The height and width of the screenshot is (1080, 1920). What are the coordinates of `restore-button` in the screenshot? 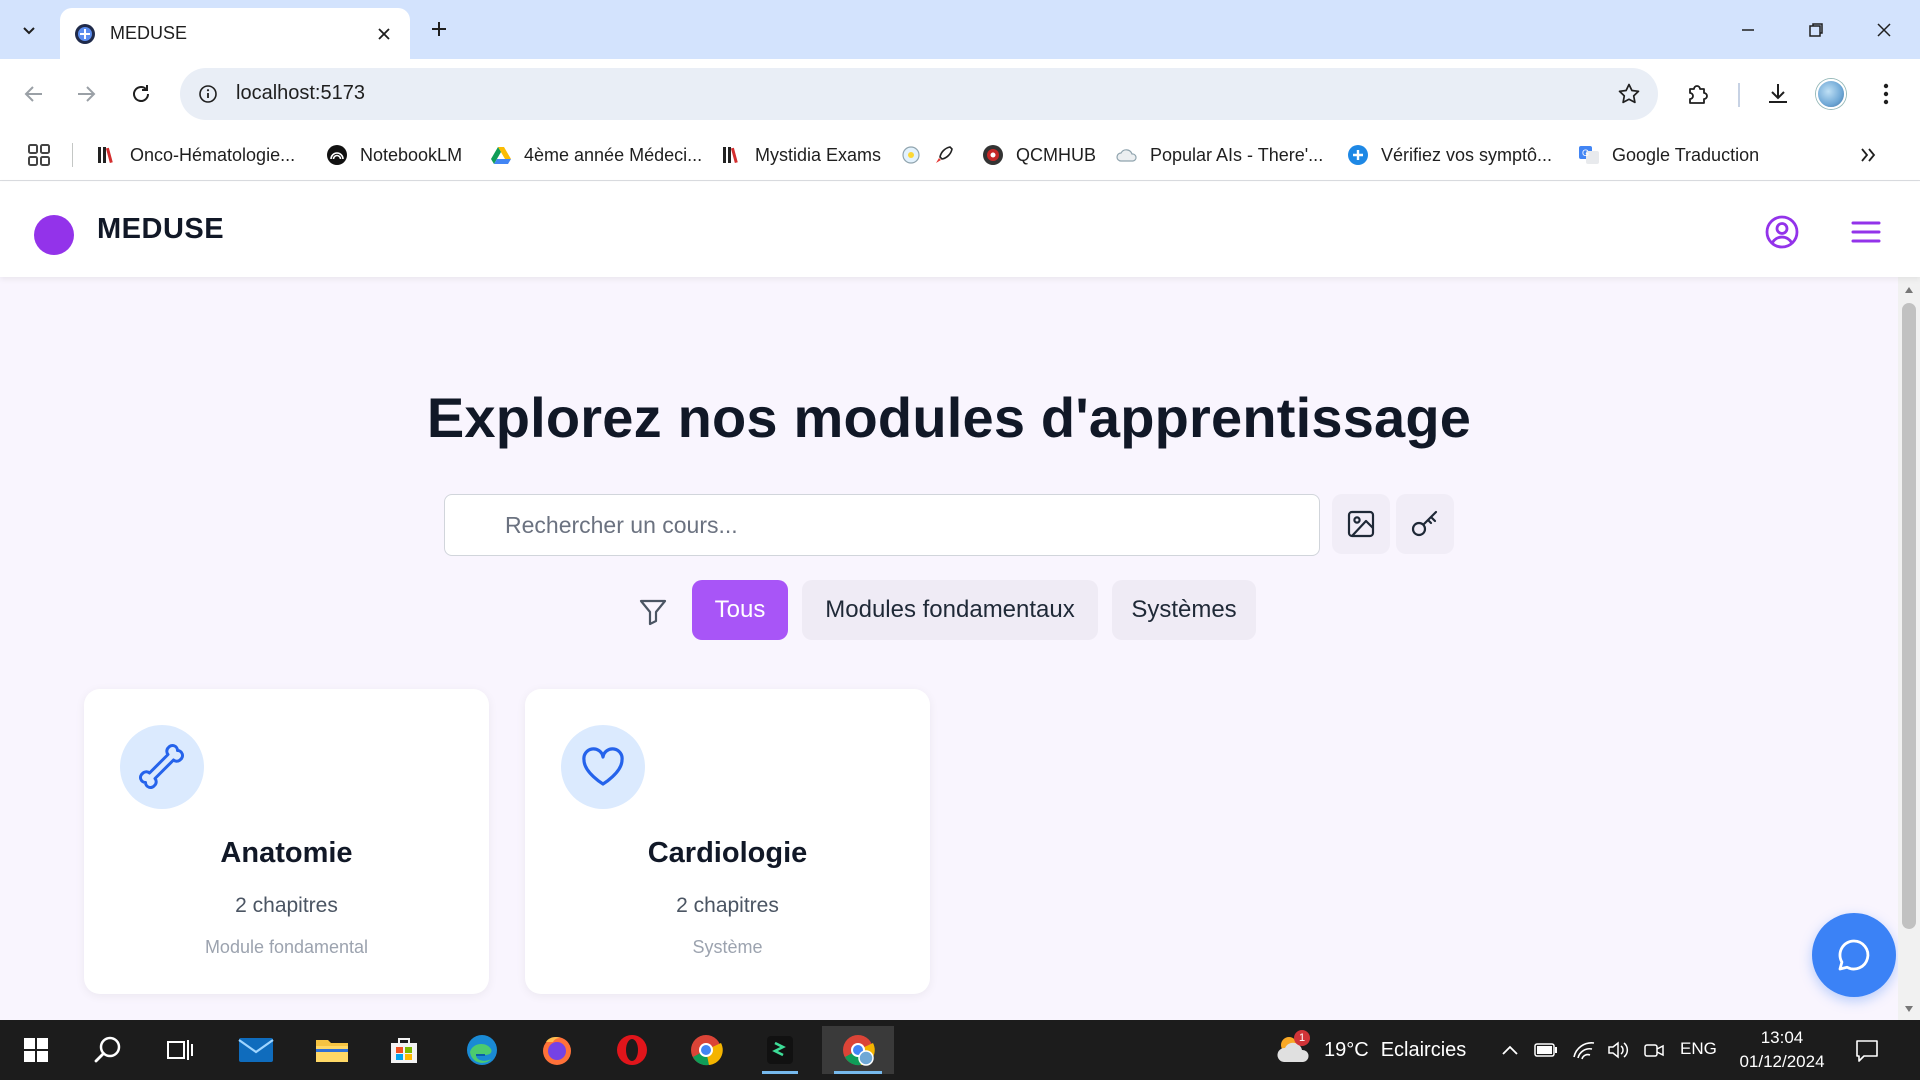 It's located at (1816, 30).